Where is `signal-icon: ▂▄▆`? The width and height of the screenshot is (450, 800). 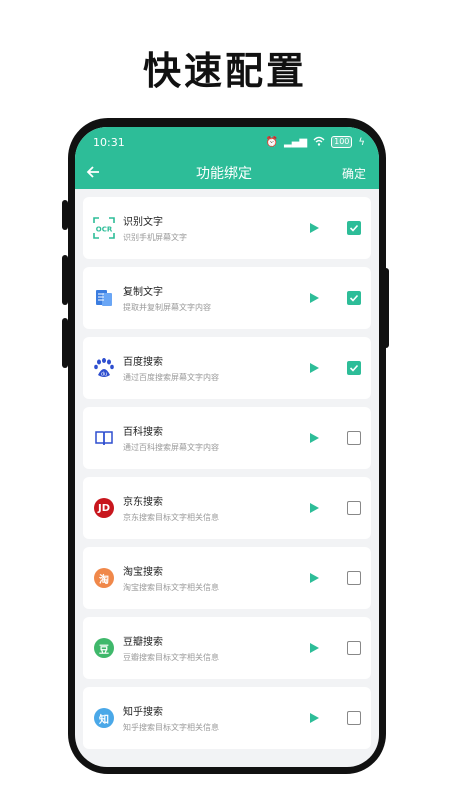
signal-icon: ▂▄▆ is located at coordinates (296, 142).